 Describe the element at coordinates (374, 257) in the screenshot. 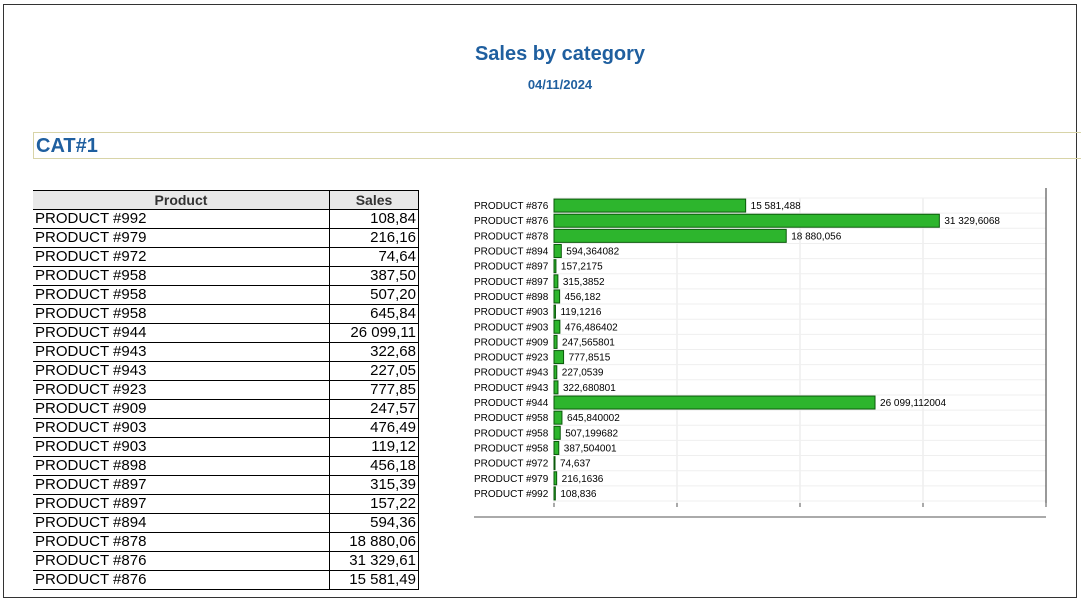

I see `sales-cell: 74,64` at that location.